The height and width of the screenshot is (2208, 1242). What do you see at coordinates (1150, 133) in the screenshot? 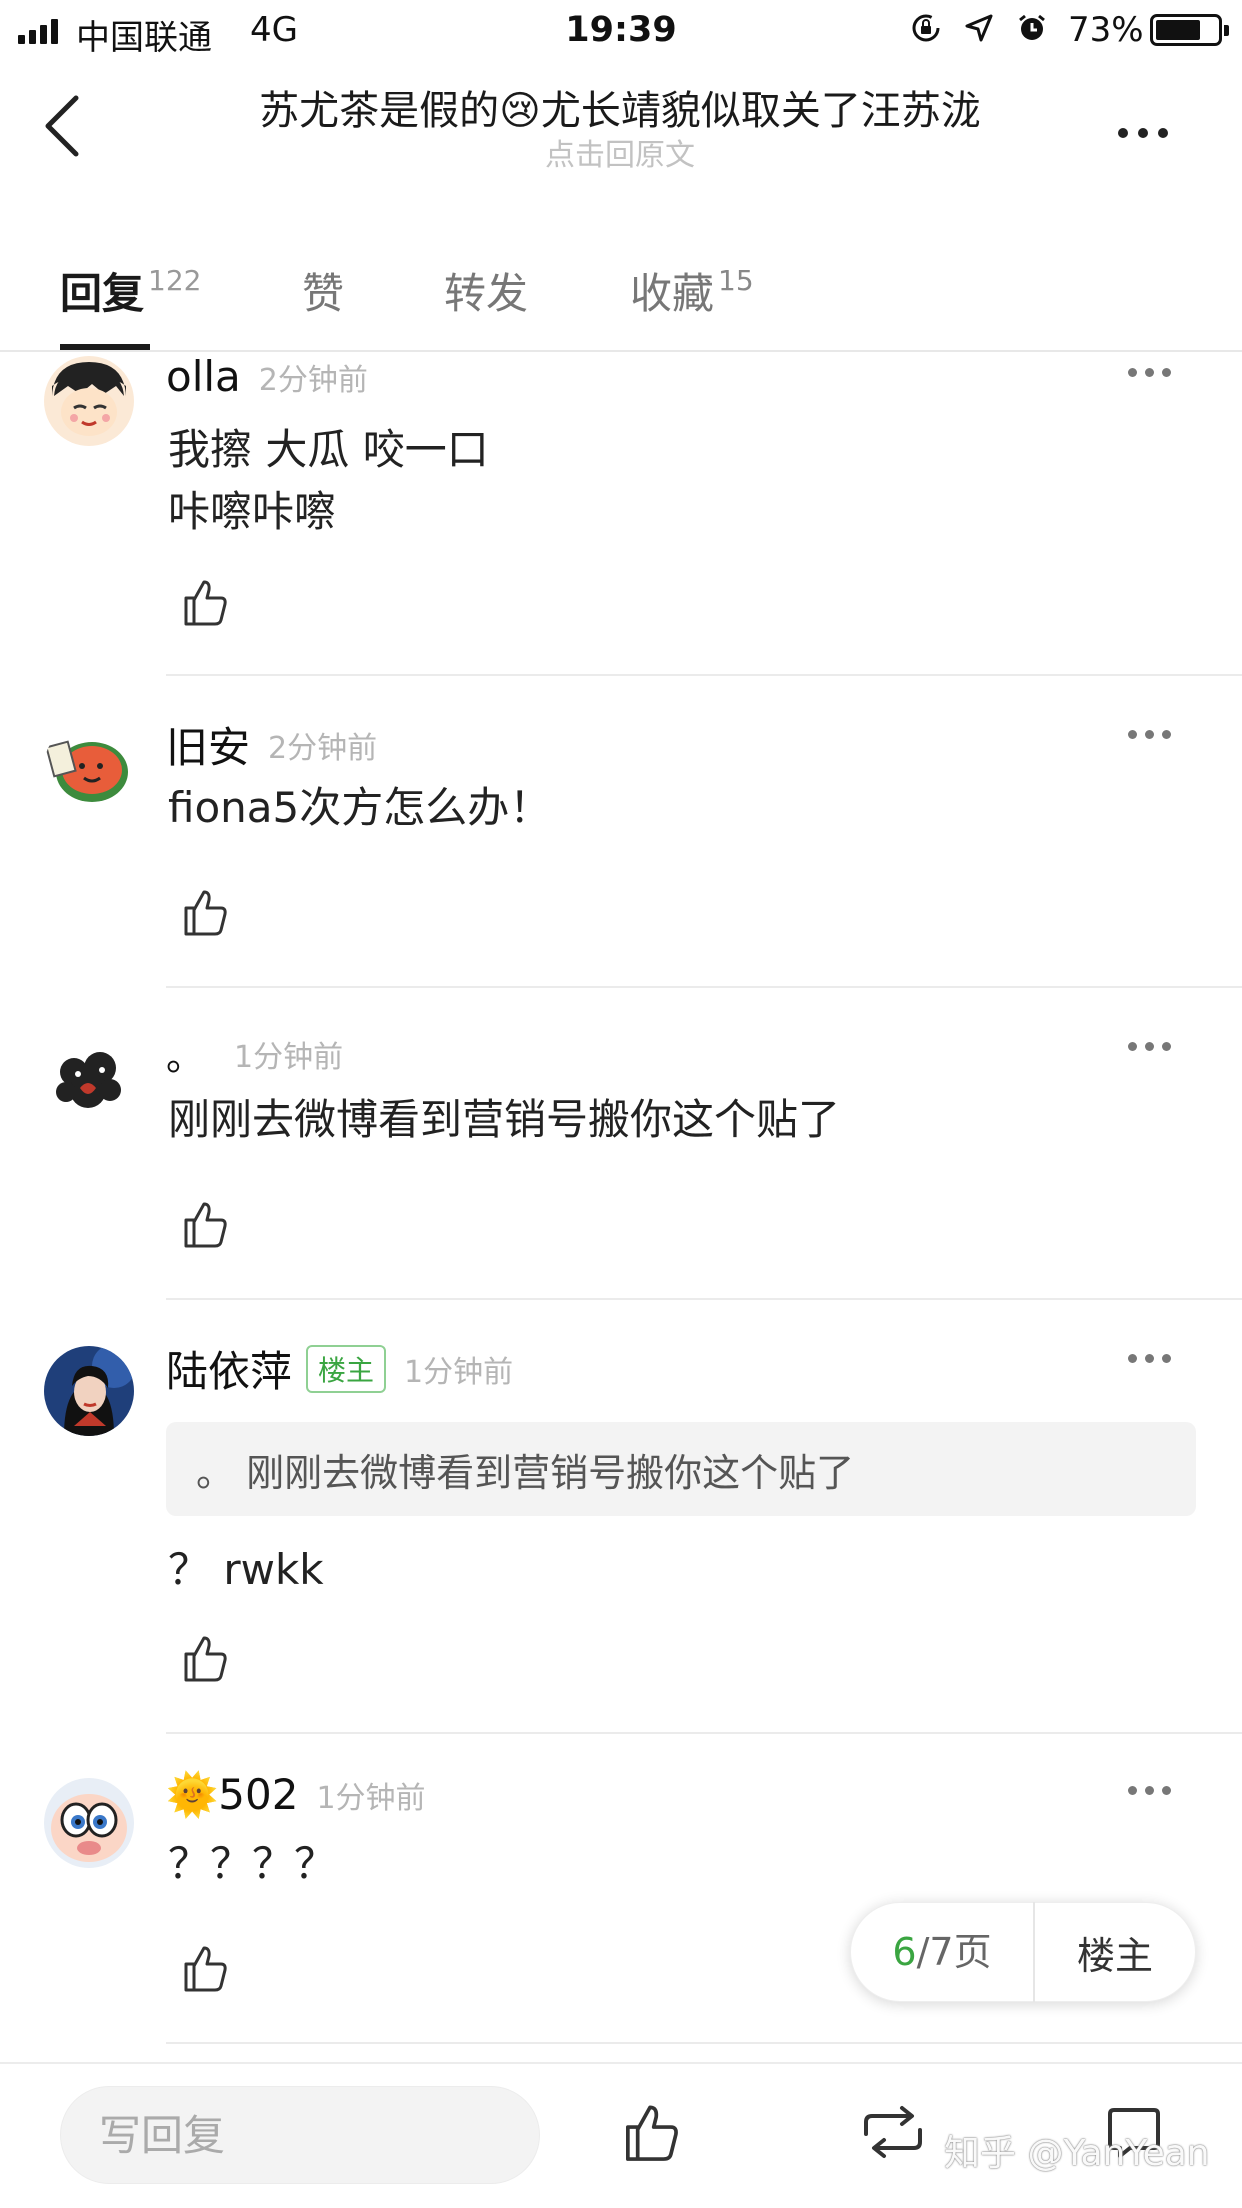
I see `more-options-button` at bounding box center [1150, 133].